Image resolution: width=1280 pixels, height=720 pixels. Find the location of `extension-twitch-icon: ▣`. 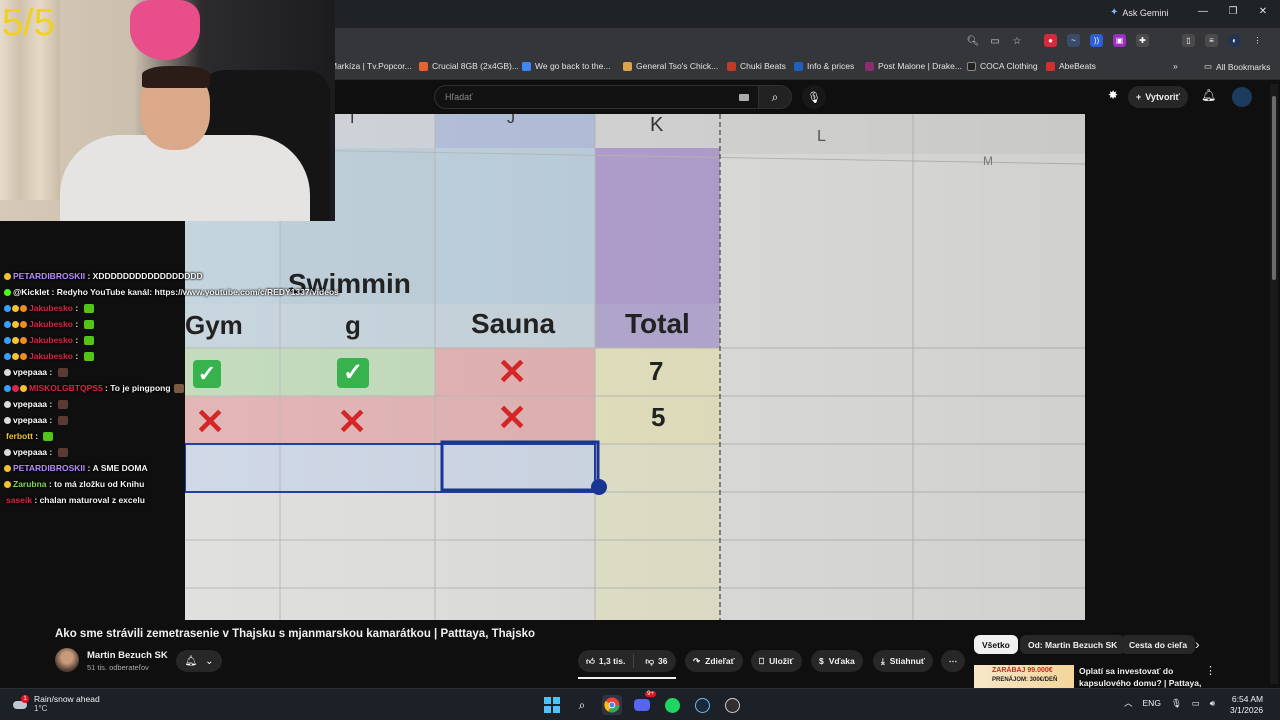

extension-twitch-icon: ▣ is located at coordinates (1119, 40).